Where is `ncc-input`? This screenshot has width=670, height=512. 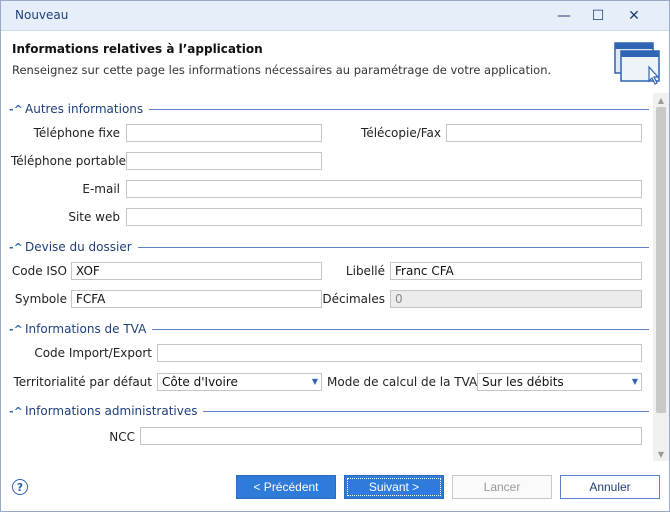 ncc-input is located at coordinates (391, 436).